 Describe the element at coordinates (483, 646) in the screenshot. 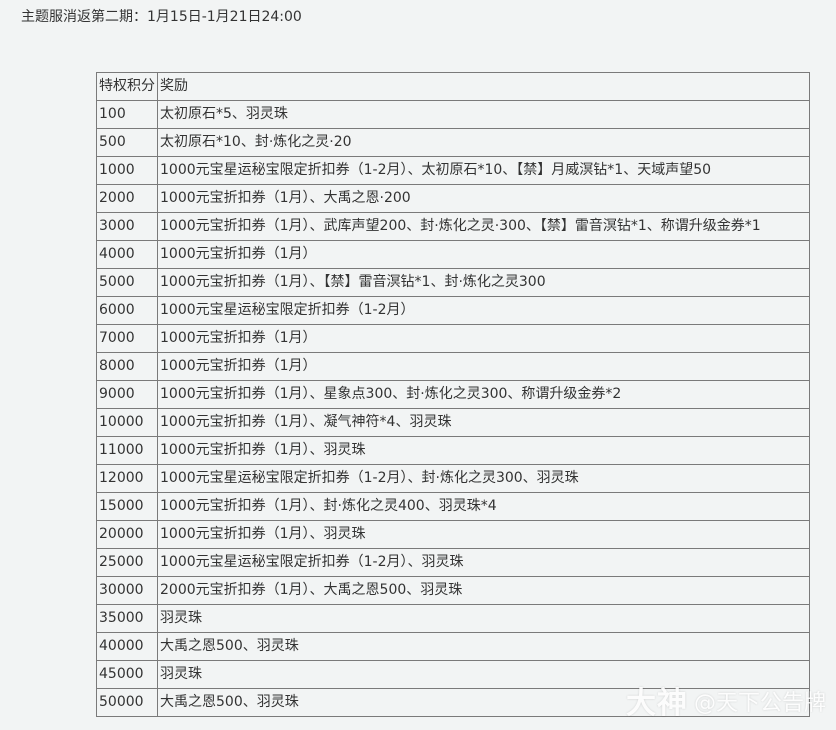

I see `reward-cell: 大禹之恩500、羽灵珠` at that location.